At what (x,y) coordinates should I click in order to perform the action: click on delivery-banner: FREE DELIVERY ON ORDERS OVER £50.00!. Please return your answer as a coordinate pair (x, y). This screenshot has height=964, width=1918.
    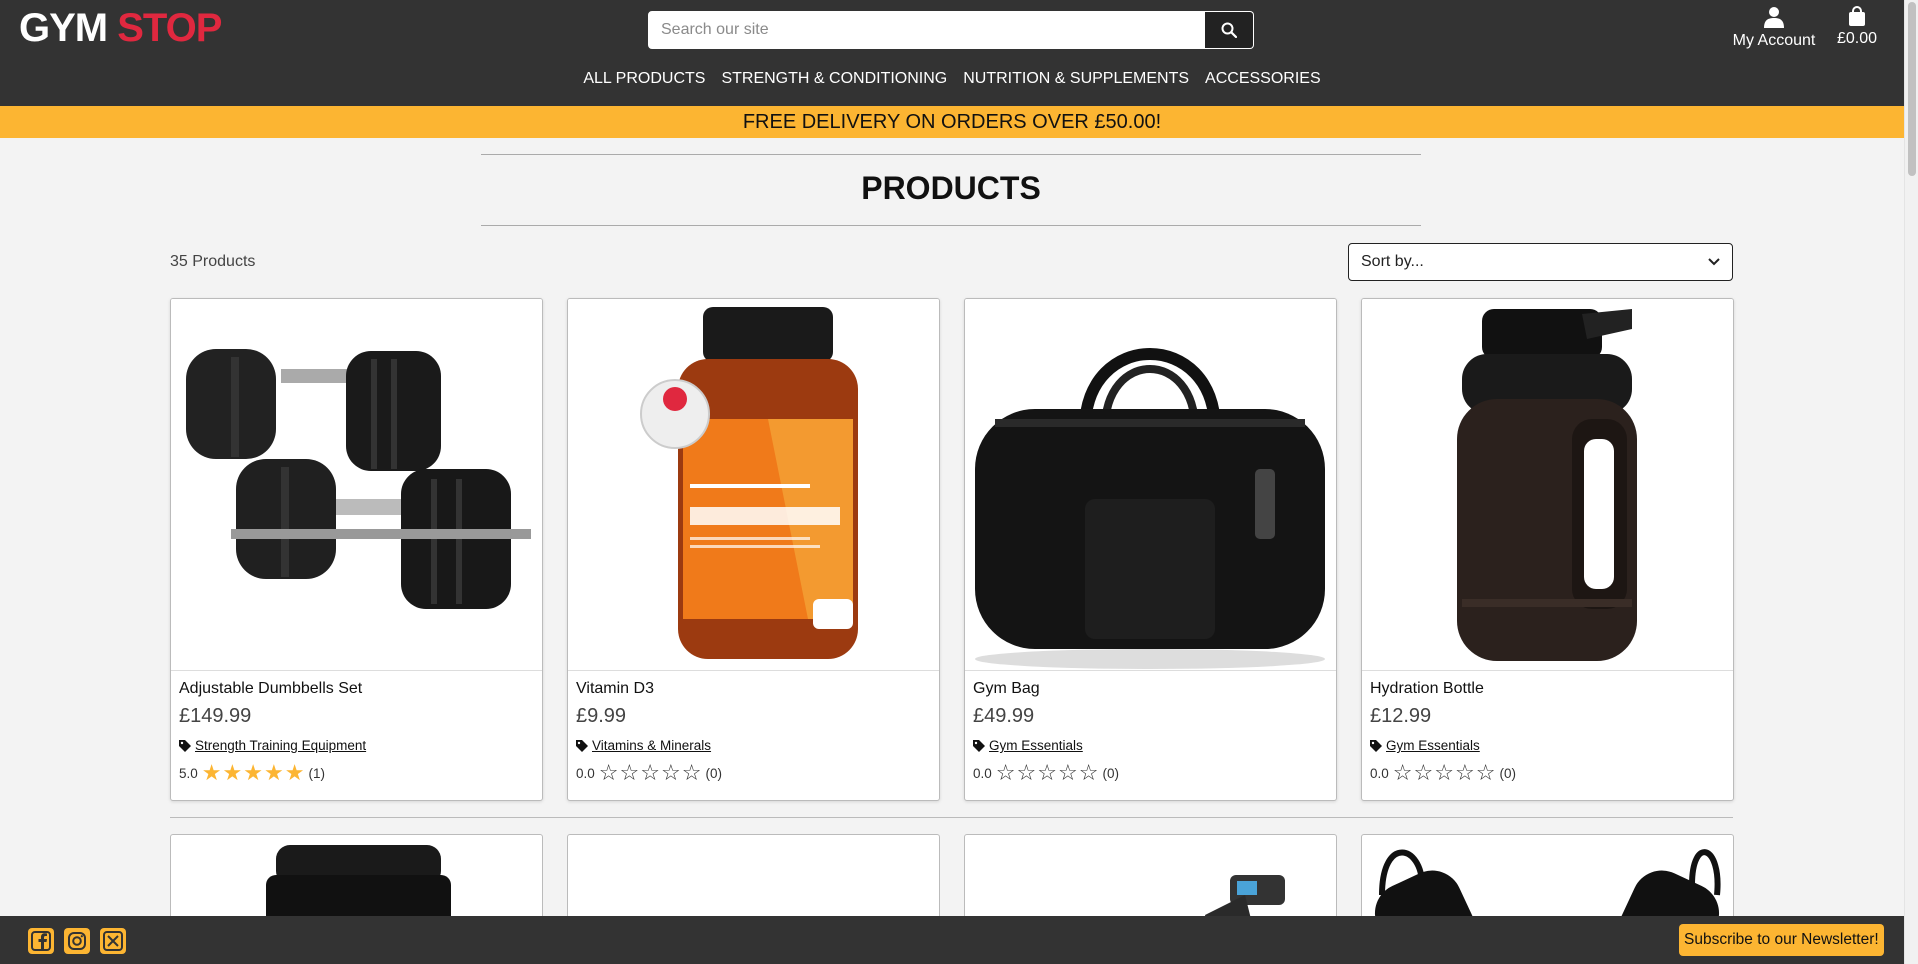
    Looking at the image, I should click on (952, 122).